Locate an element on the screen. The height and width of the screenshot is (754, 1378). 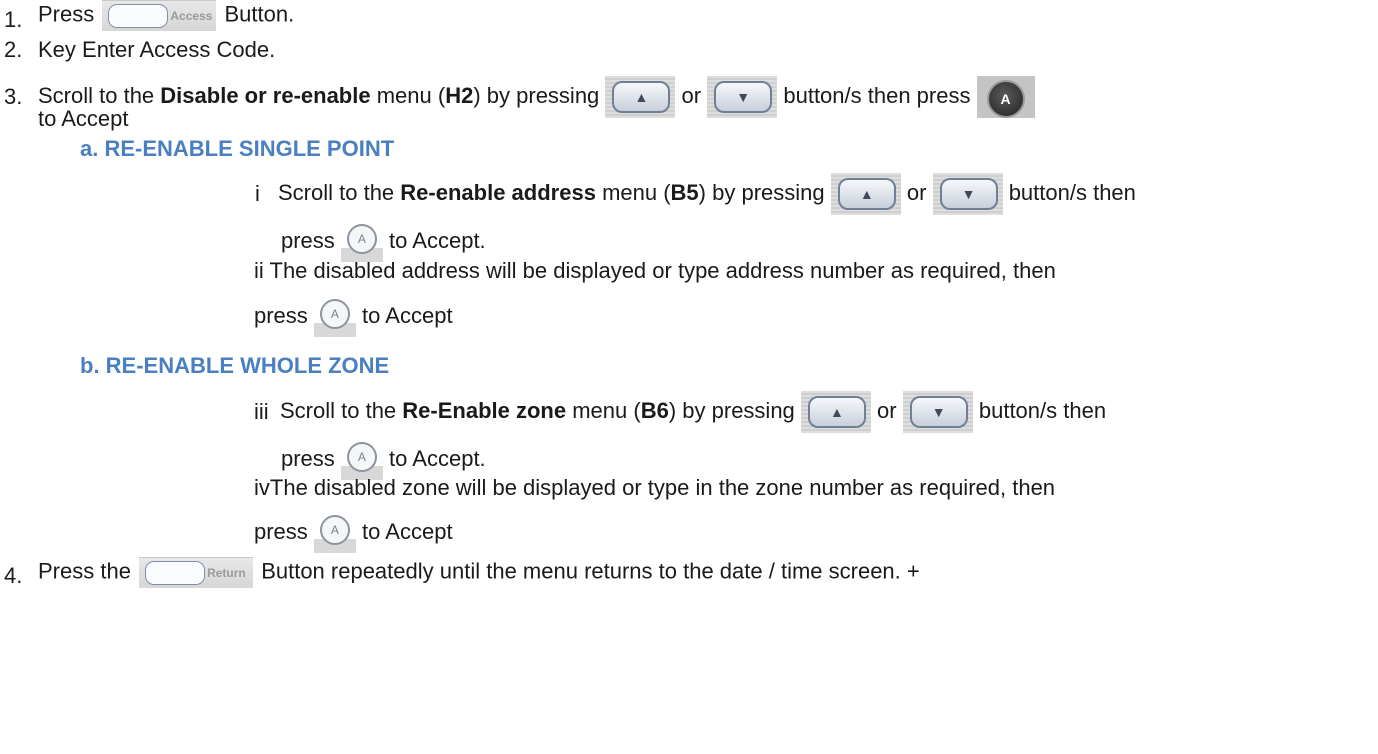
menu-code-b6: B6 is located at coordinates (654, 410).